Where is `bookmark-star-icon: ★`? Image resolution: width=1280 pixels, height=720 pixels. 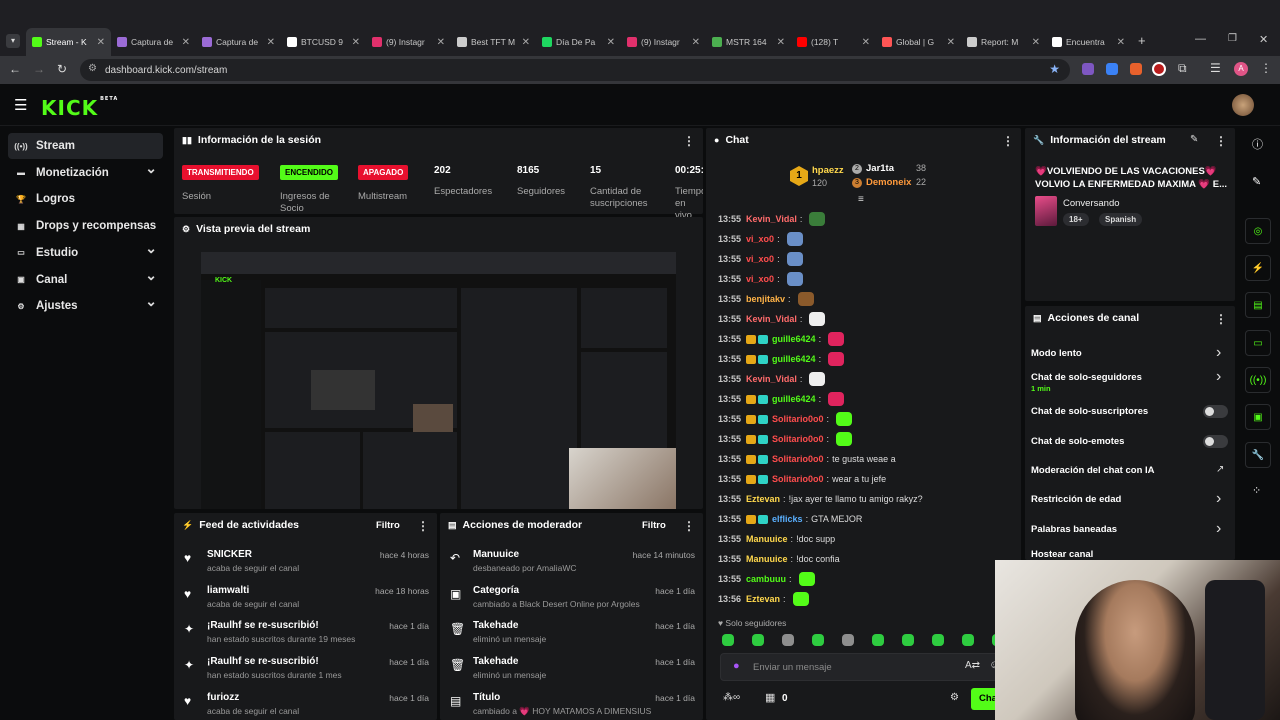
bookmark-star-icon: ★ is located at coordinates (1054, 69).